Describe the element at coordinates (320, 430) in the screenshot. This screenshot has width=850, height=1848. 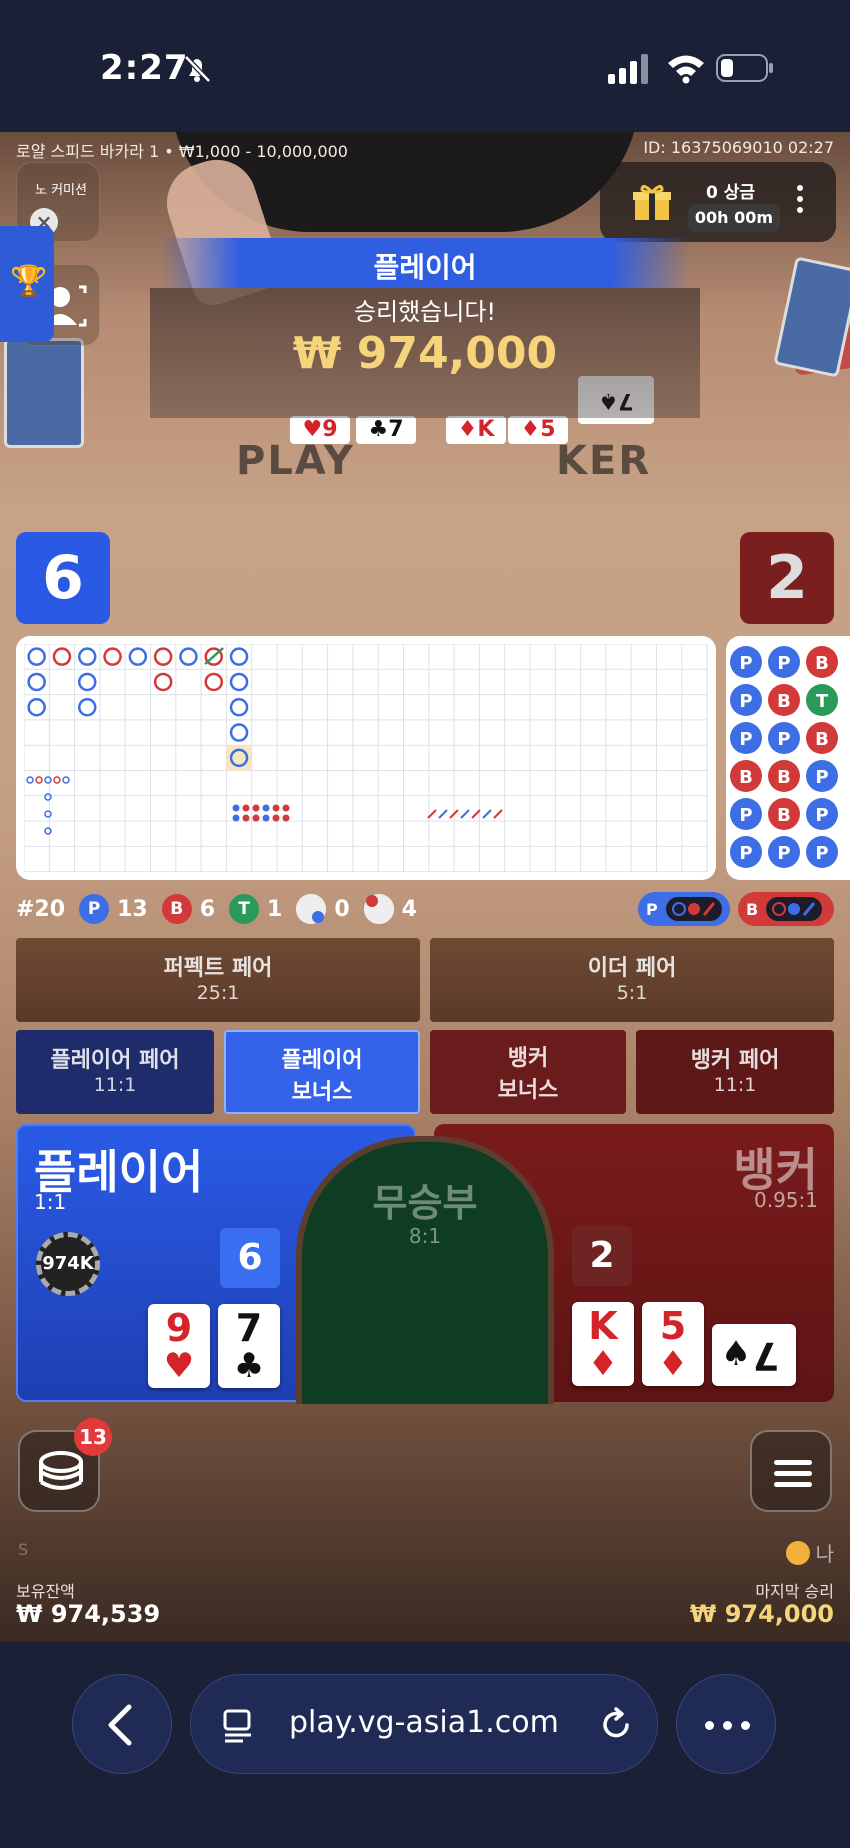
I see `table-card-player-1: ♥9` at that location.